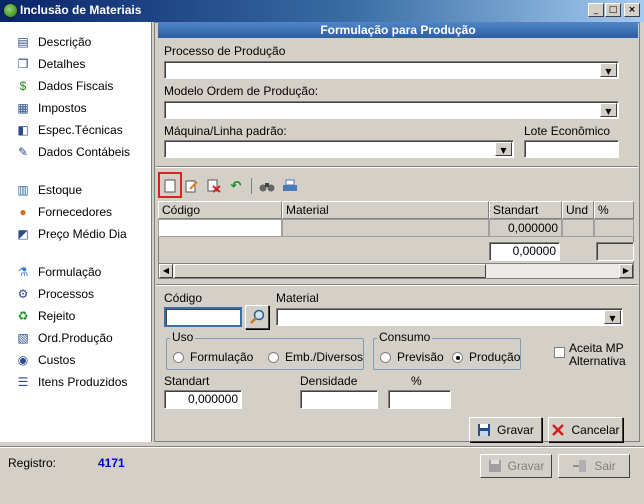  What do you see at coordinates (290, 186) in the screenshot?
I see `printer-icon` at bounding box center [290, 186].